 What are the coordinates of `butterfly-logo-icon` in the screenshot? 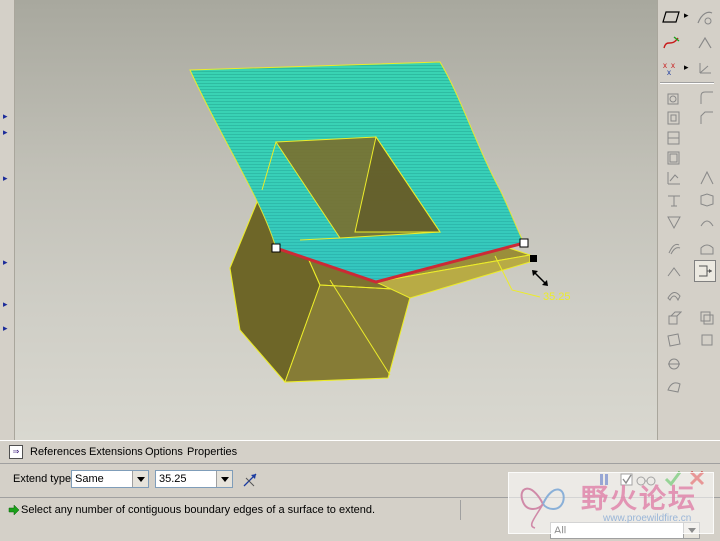 It's located at (542, 508).